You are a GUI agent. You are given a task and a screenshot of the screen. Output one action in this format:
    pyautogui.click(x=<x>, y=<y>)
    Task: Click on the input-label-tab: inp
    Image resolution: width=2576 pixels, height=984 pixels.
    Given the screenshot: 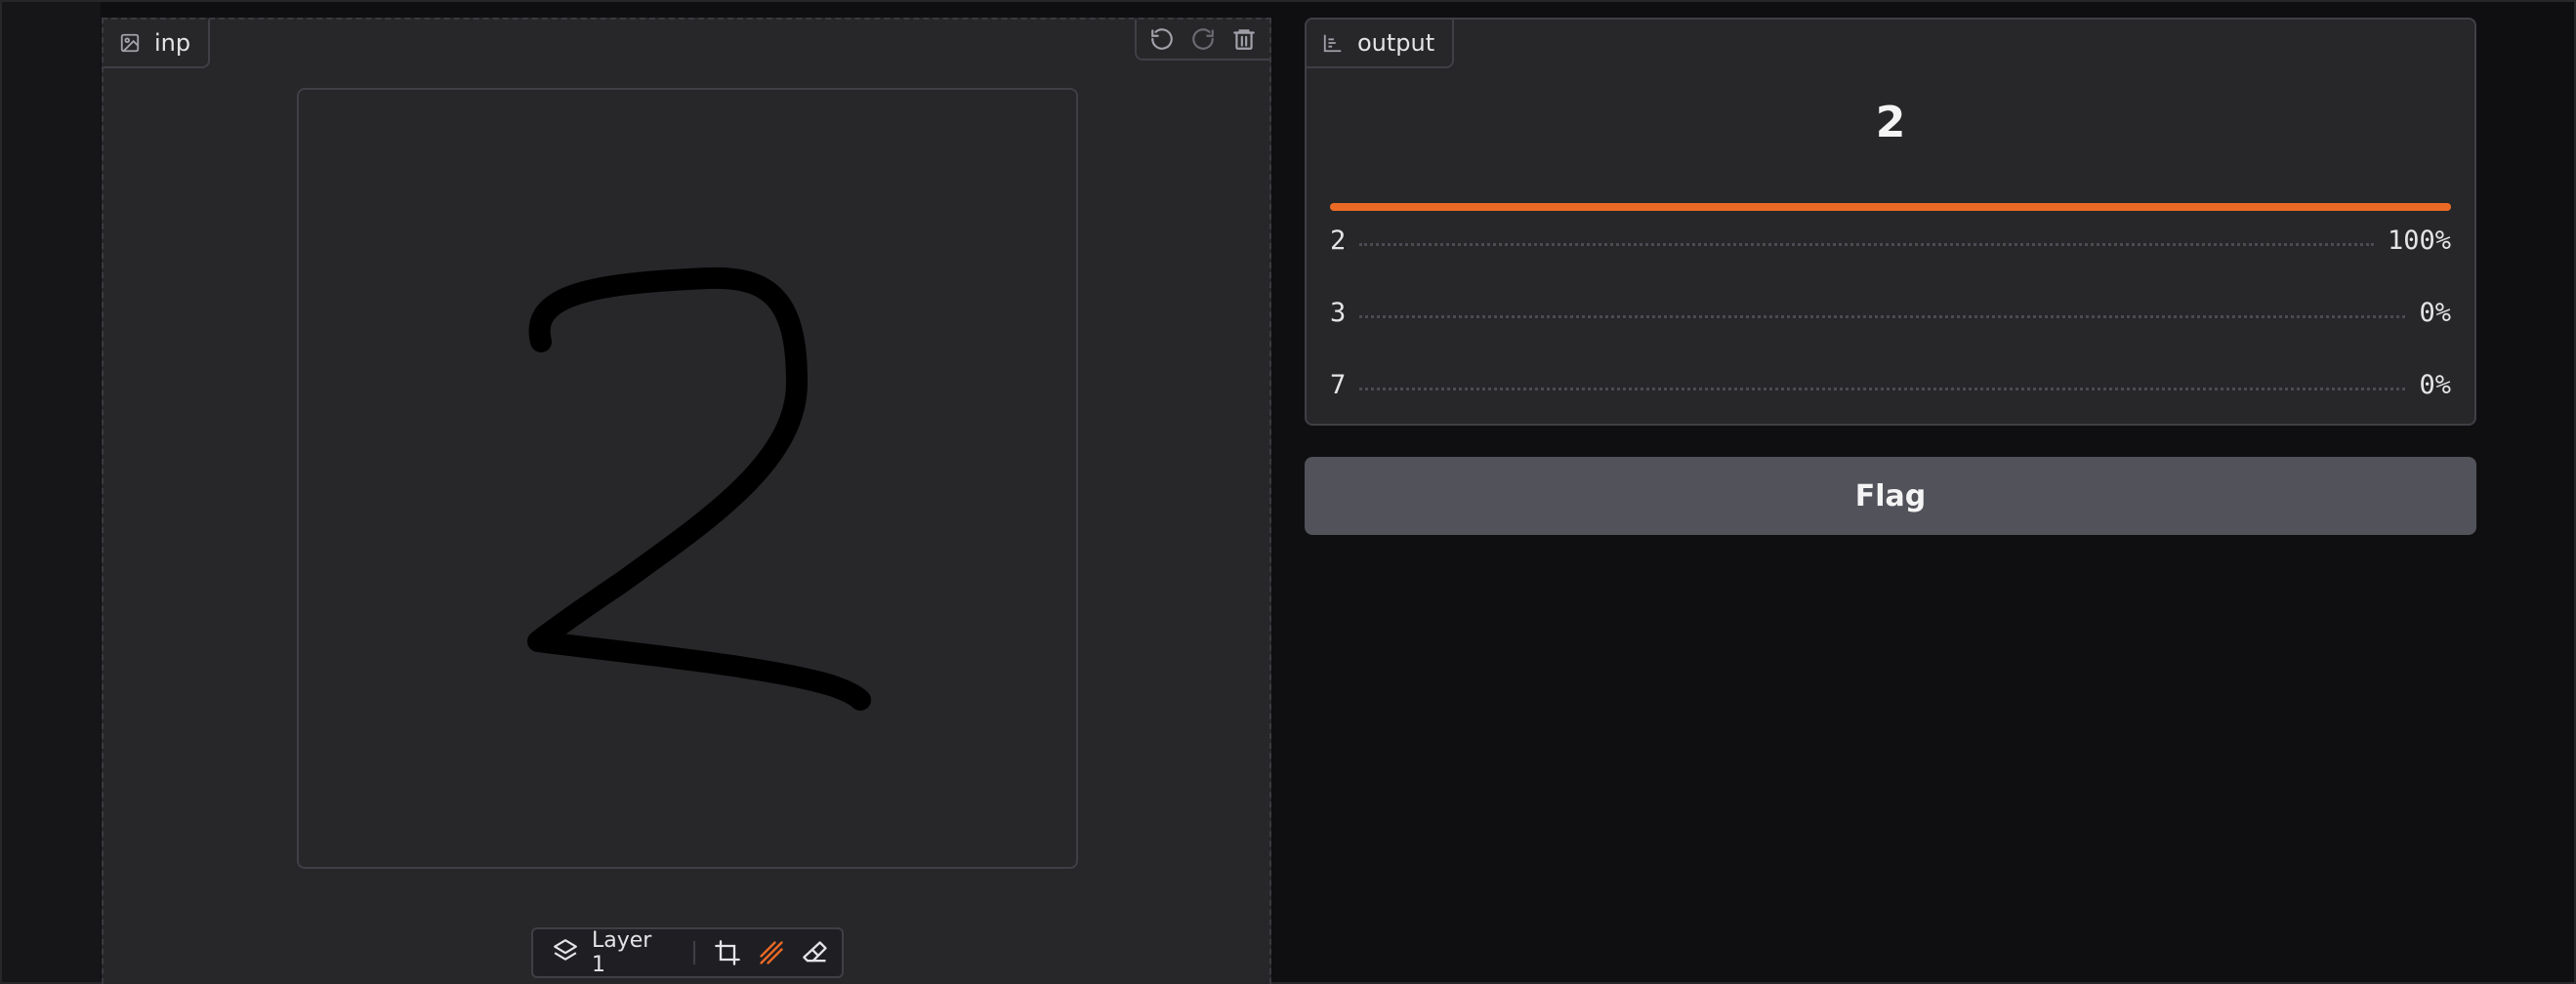 What is the action you would take?
    pyautogui.click(x=157, y=44)
    